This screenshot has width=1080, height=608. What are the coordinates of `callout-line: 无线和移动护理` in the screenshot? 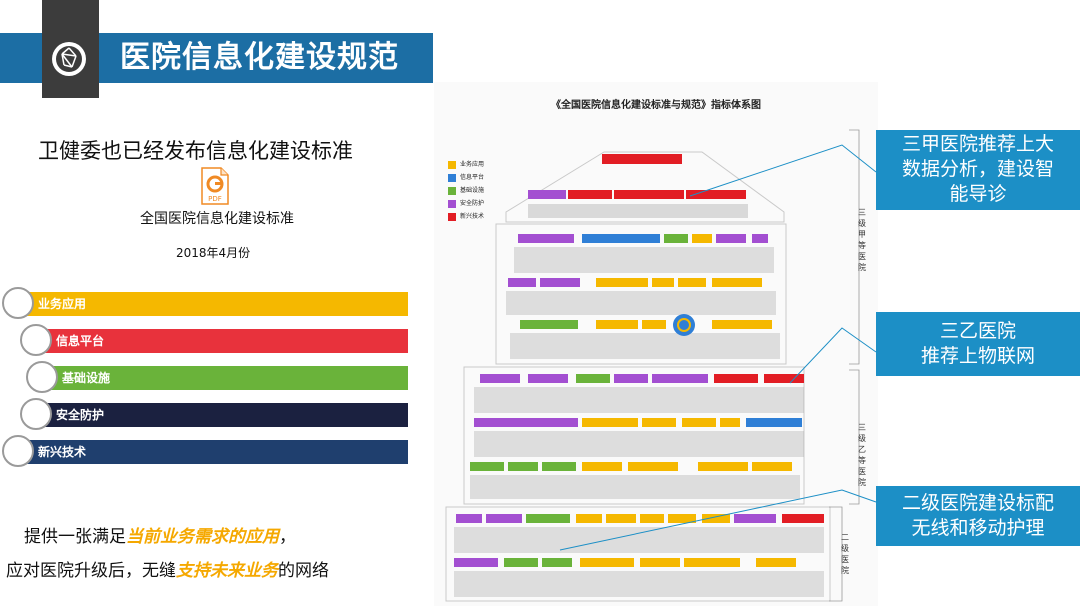 It's located at (978, 528).